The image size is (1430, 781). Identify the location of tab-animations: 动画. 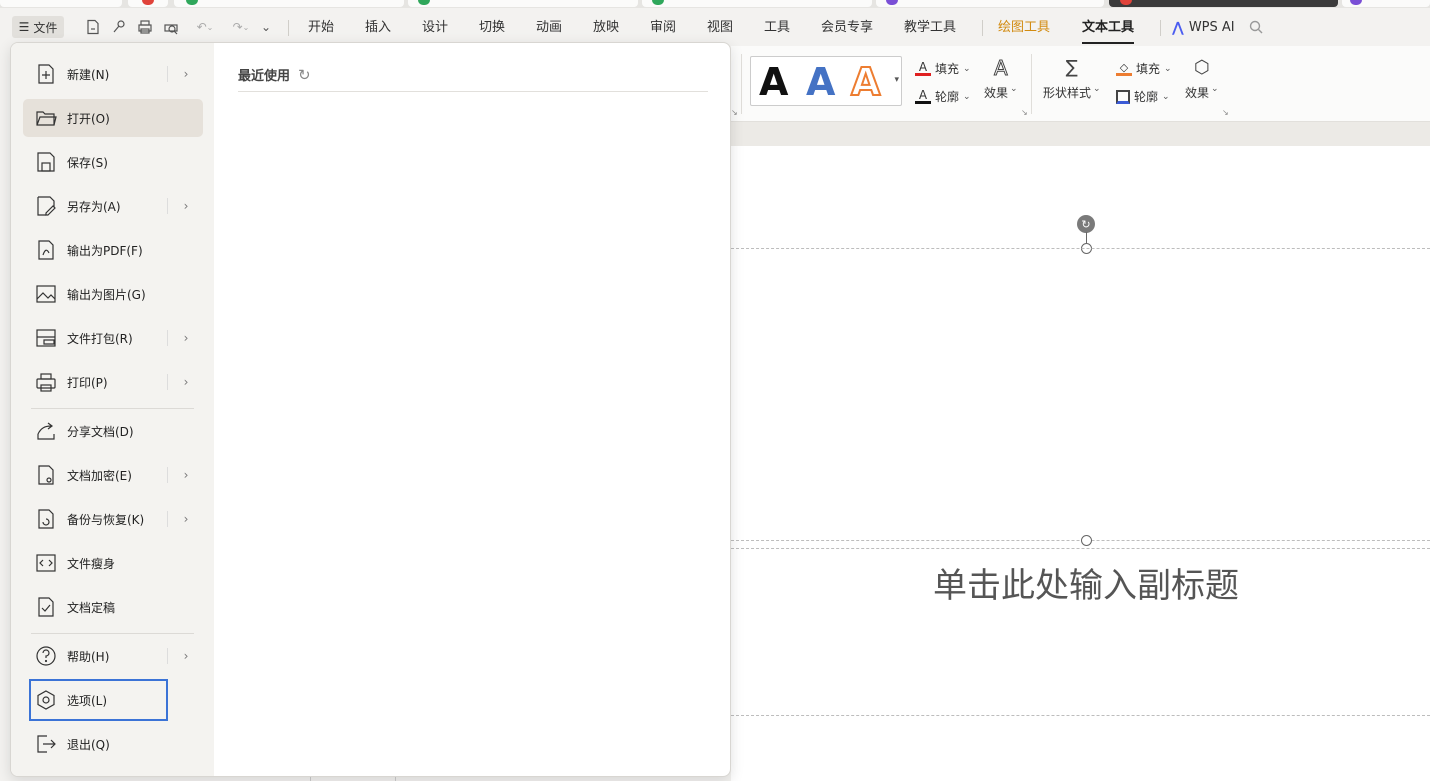
(549, 28).